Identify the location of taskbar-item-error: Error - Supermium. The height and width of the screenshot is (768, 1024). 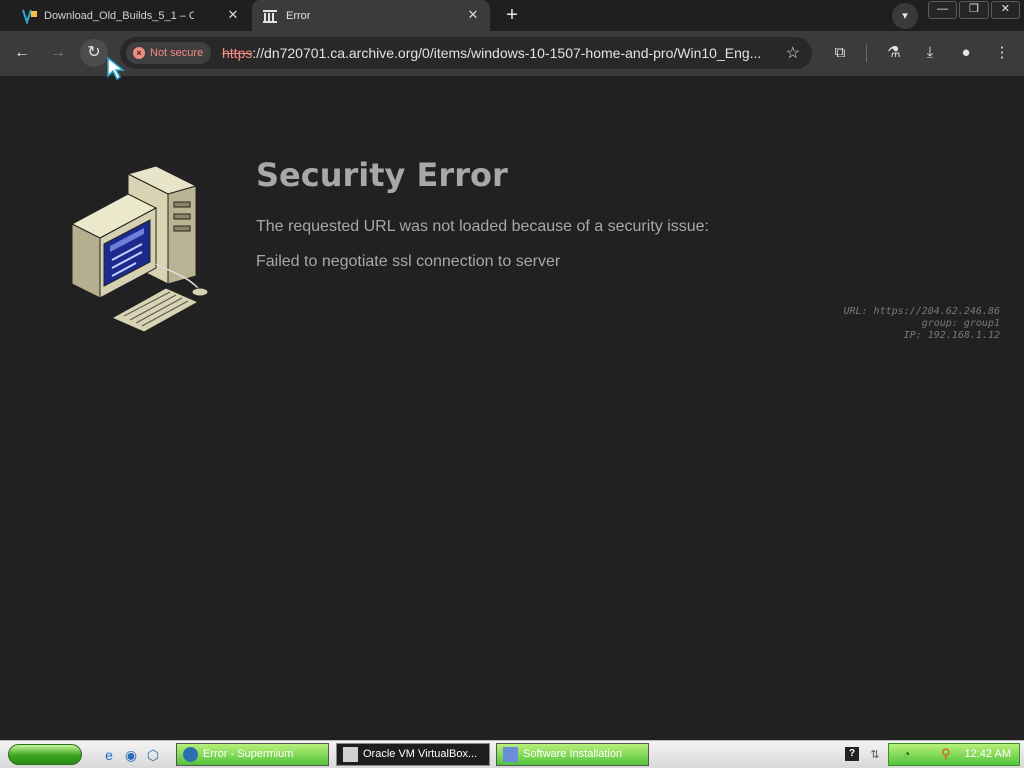
(252, 754).